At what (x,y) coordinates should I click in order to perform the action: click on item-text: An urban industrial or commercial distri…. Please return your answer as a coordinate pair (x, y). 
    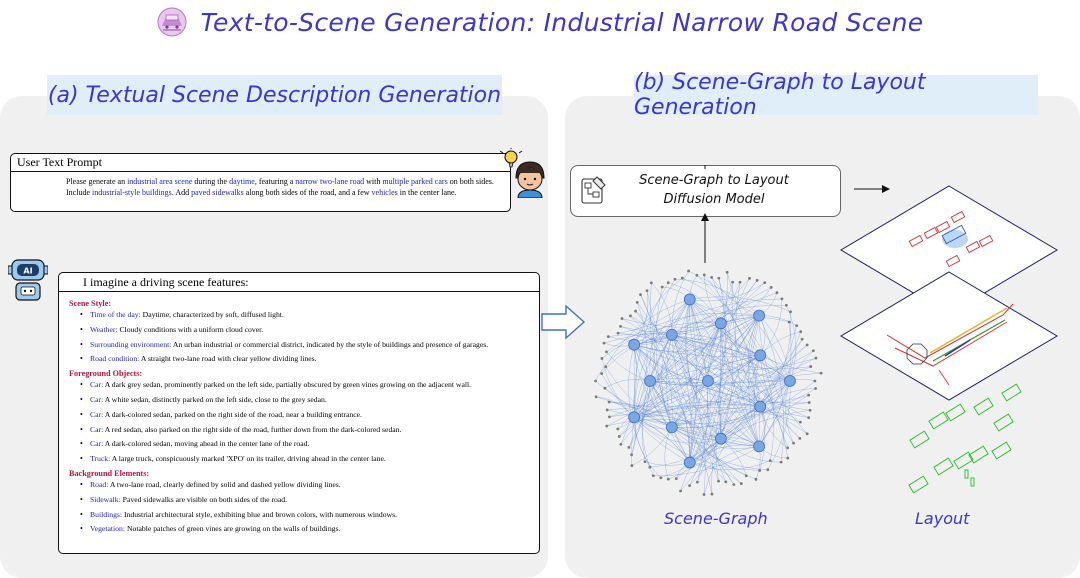
    Looking at the image, I should click on (330, 344).